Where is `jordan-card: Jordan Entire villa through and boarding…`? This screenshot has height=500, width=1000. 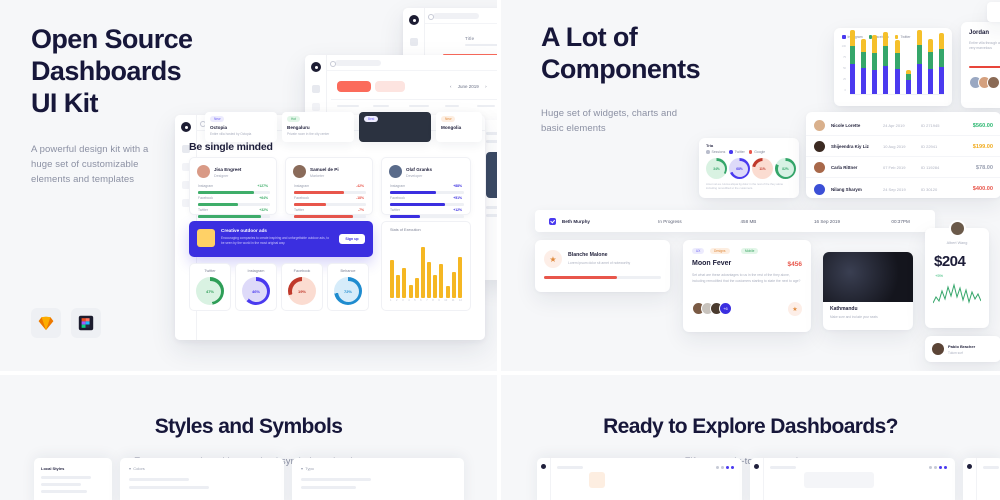 jordan-card: Jordan Entire villa through and boarding… is located at coordinates (980, 65).